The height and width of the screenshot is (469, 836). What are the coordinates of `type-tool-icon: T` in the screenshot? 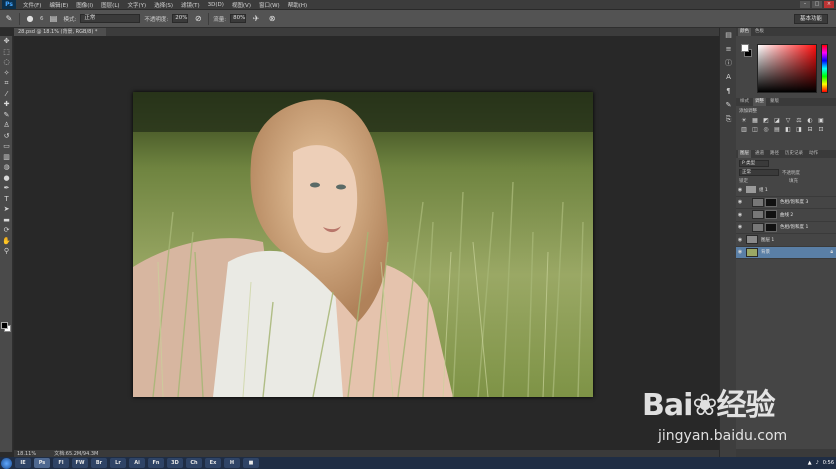 It's located at (6, 199).